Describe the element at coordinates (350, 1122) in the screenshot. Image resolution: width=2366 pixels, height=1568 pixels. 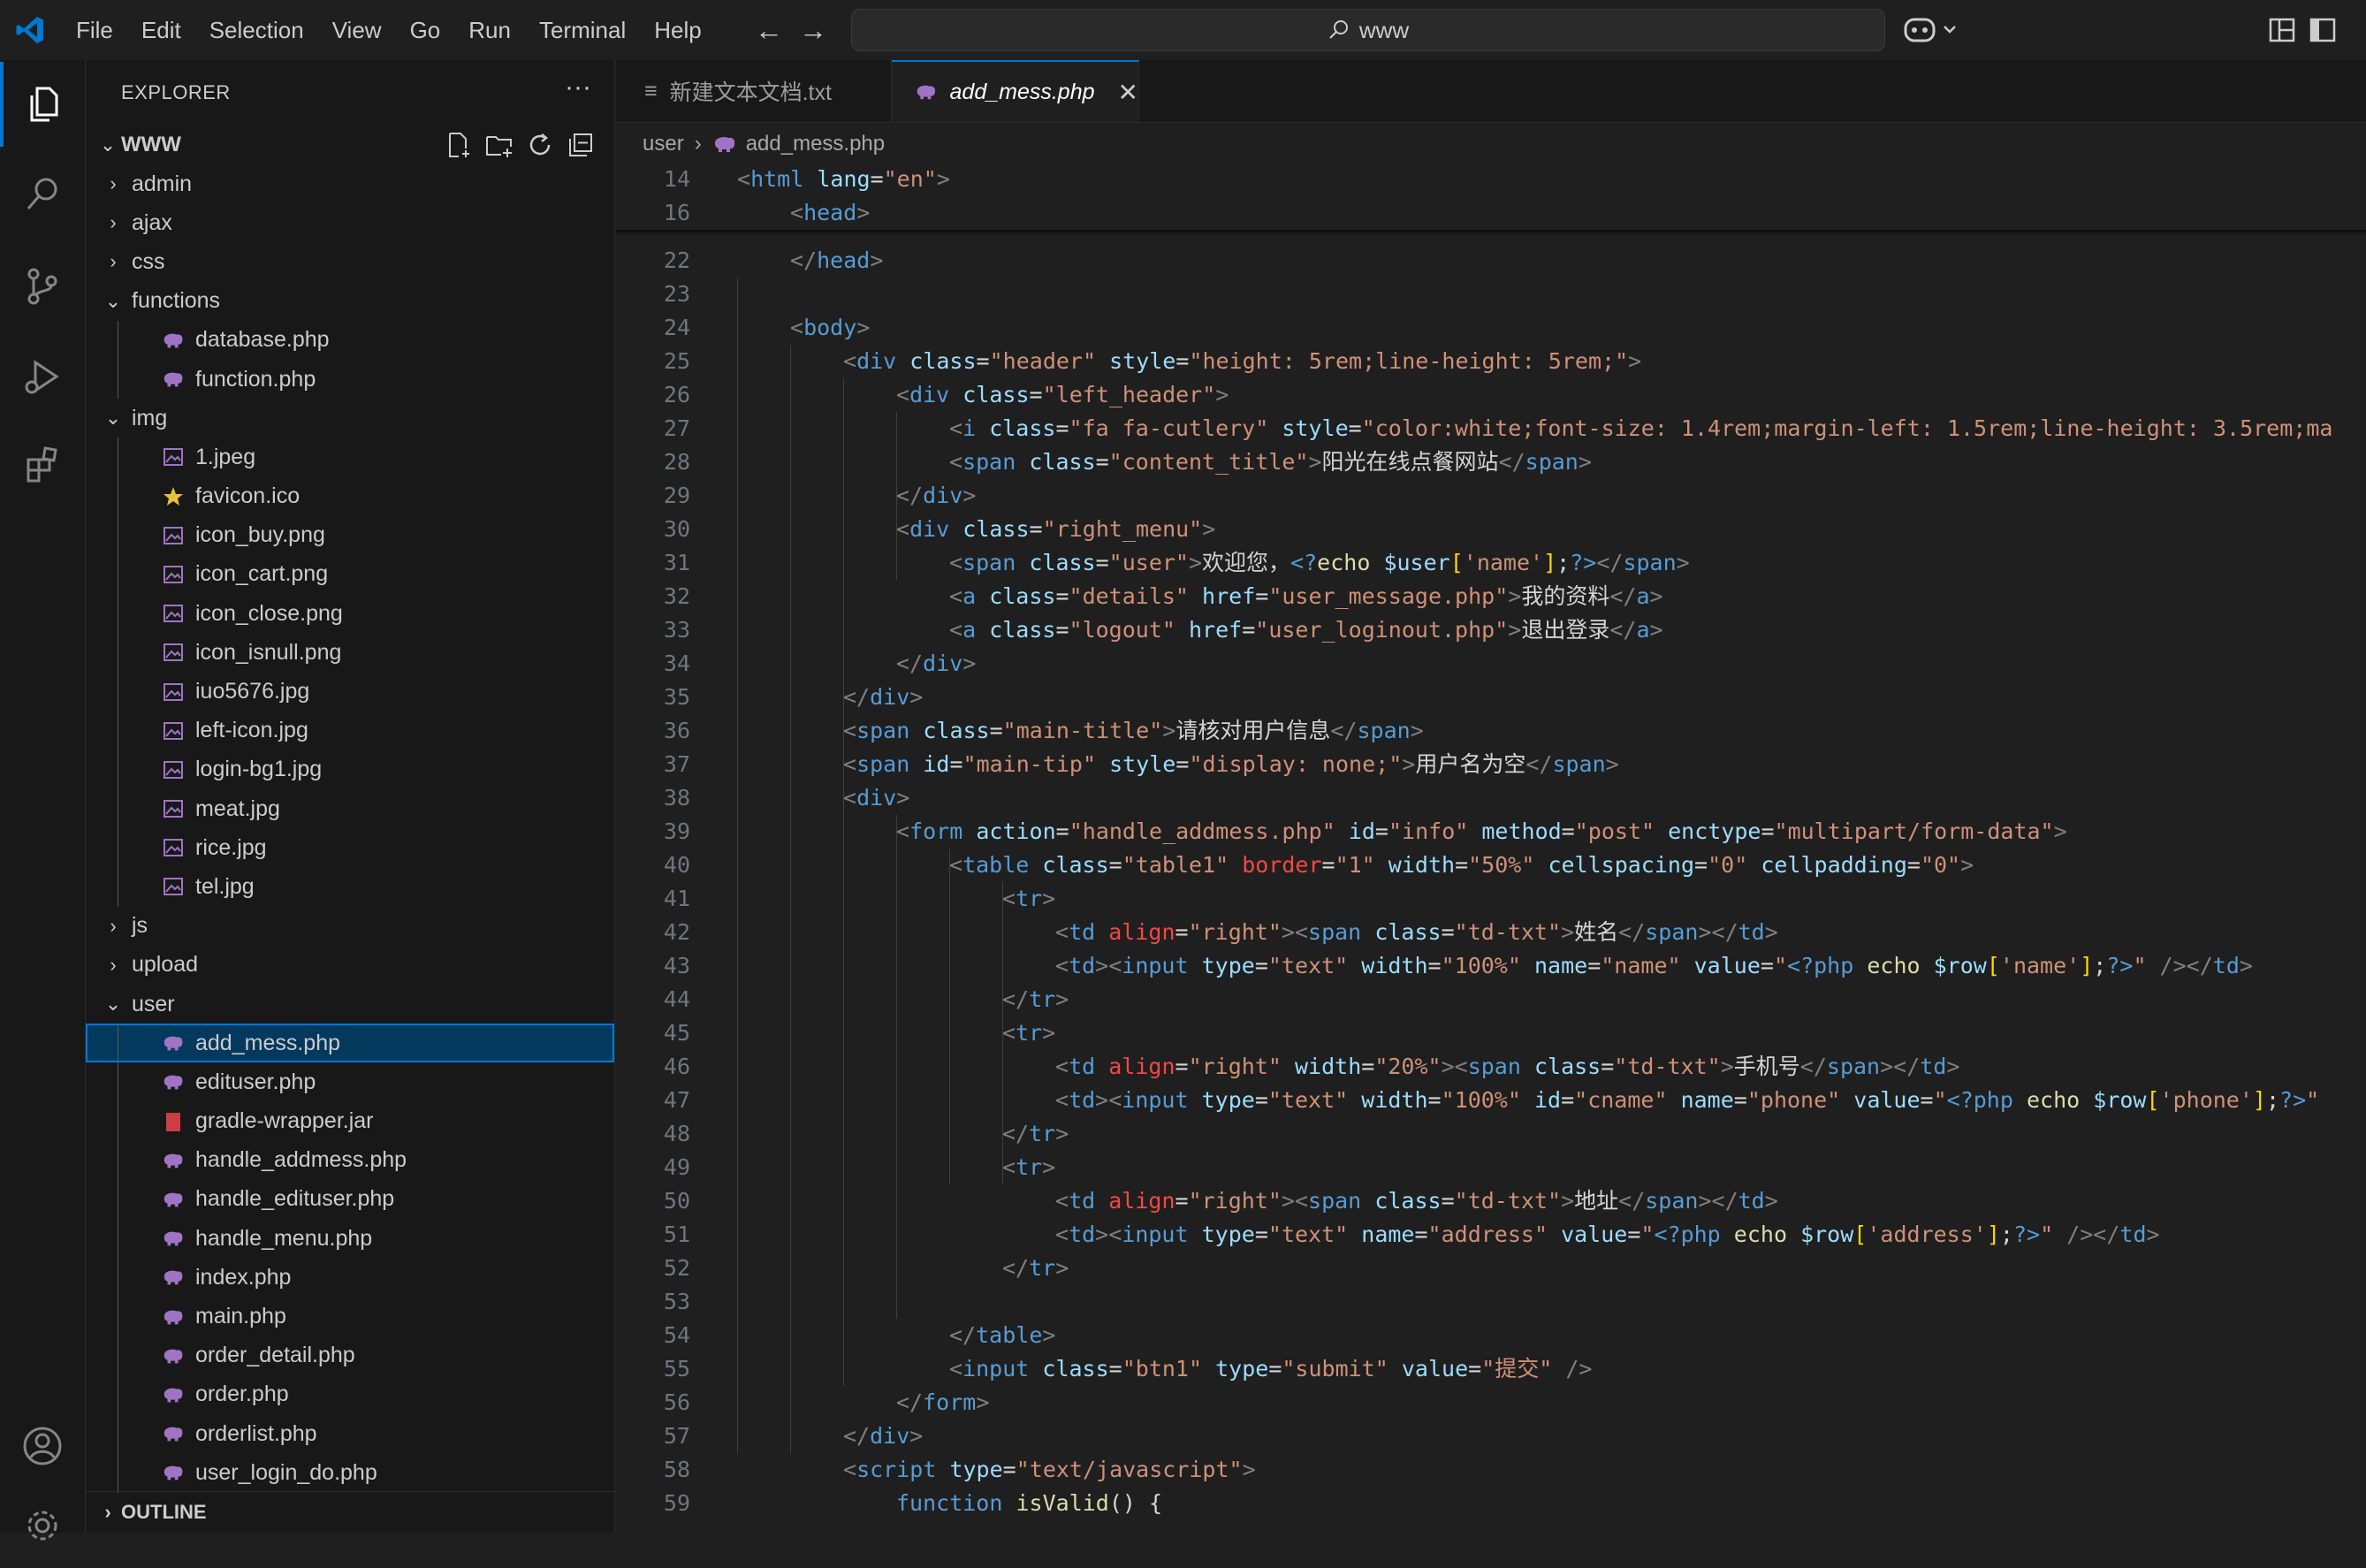
I see `tree-file: gradle-wrapper.jar` at that location.